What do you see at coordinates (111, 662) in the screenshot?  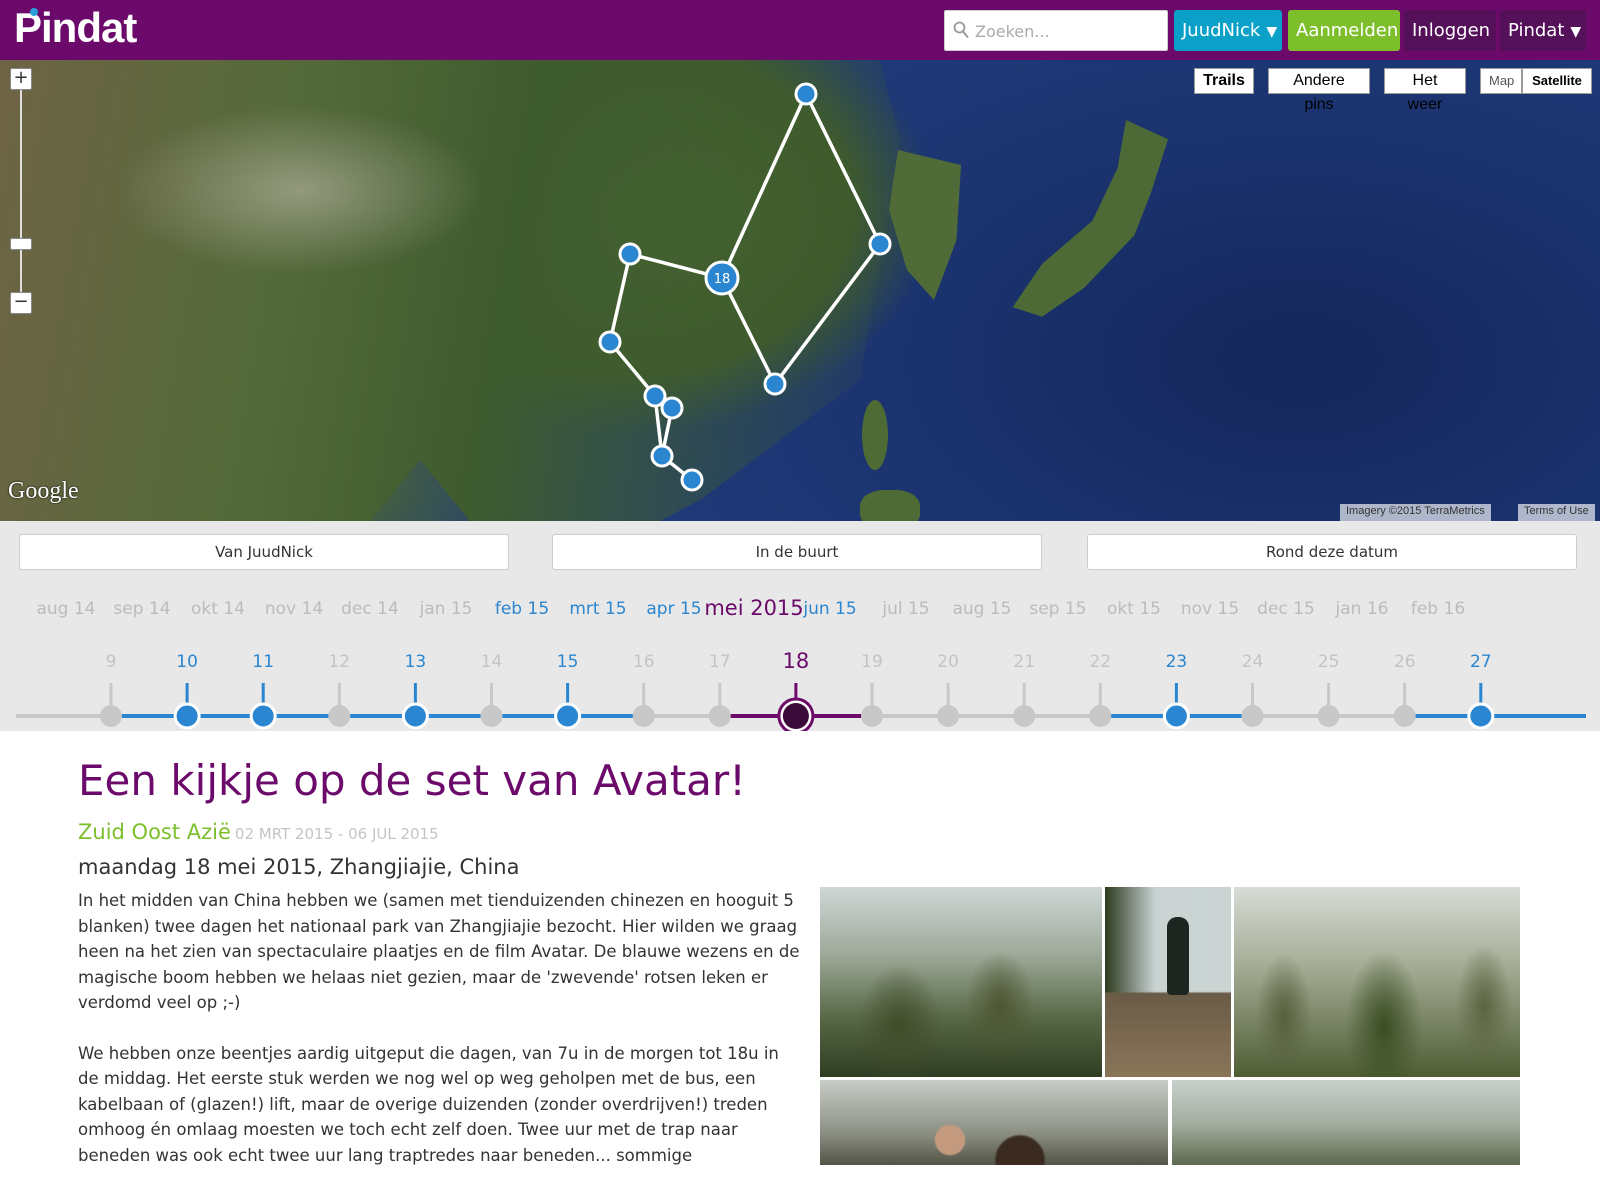 I see `timeline-day-label: 9` at bounding box center [111, 662].